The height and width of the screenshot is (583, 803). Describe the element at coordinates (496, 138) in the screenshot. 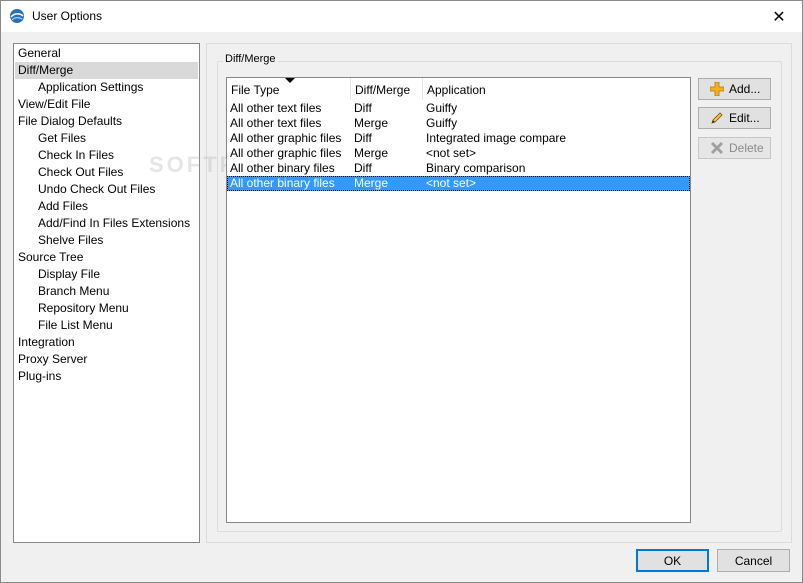

I see `cell-application: Integrated image compare` at that location.